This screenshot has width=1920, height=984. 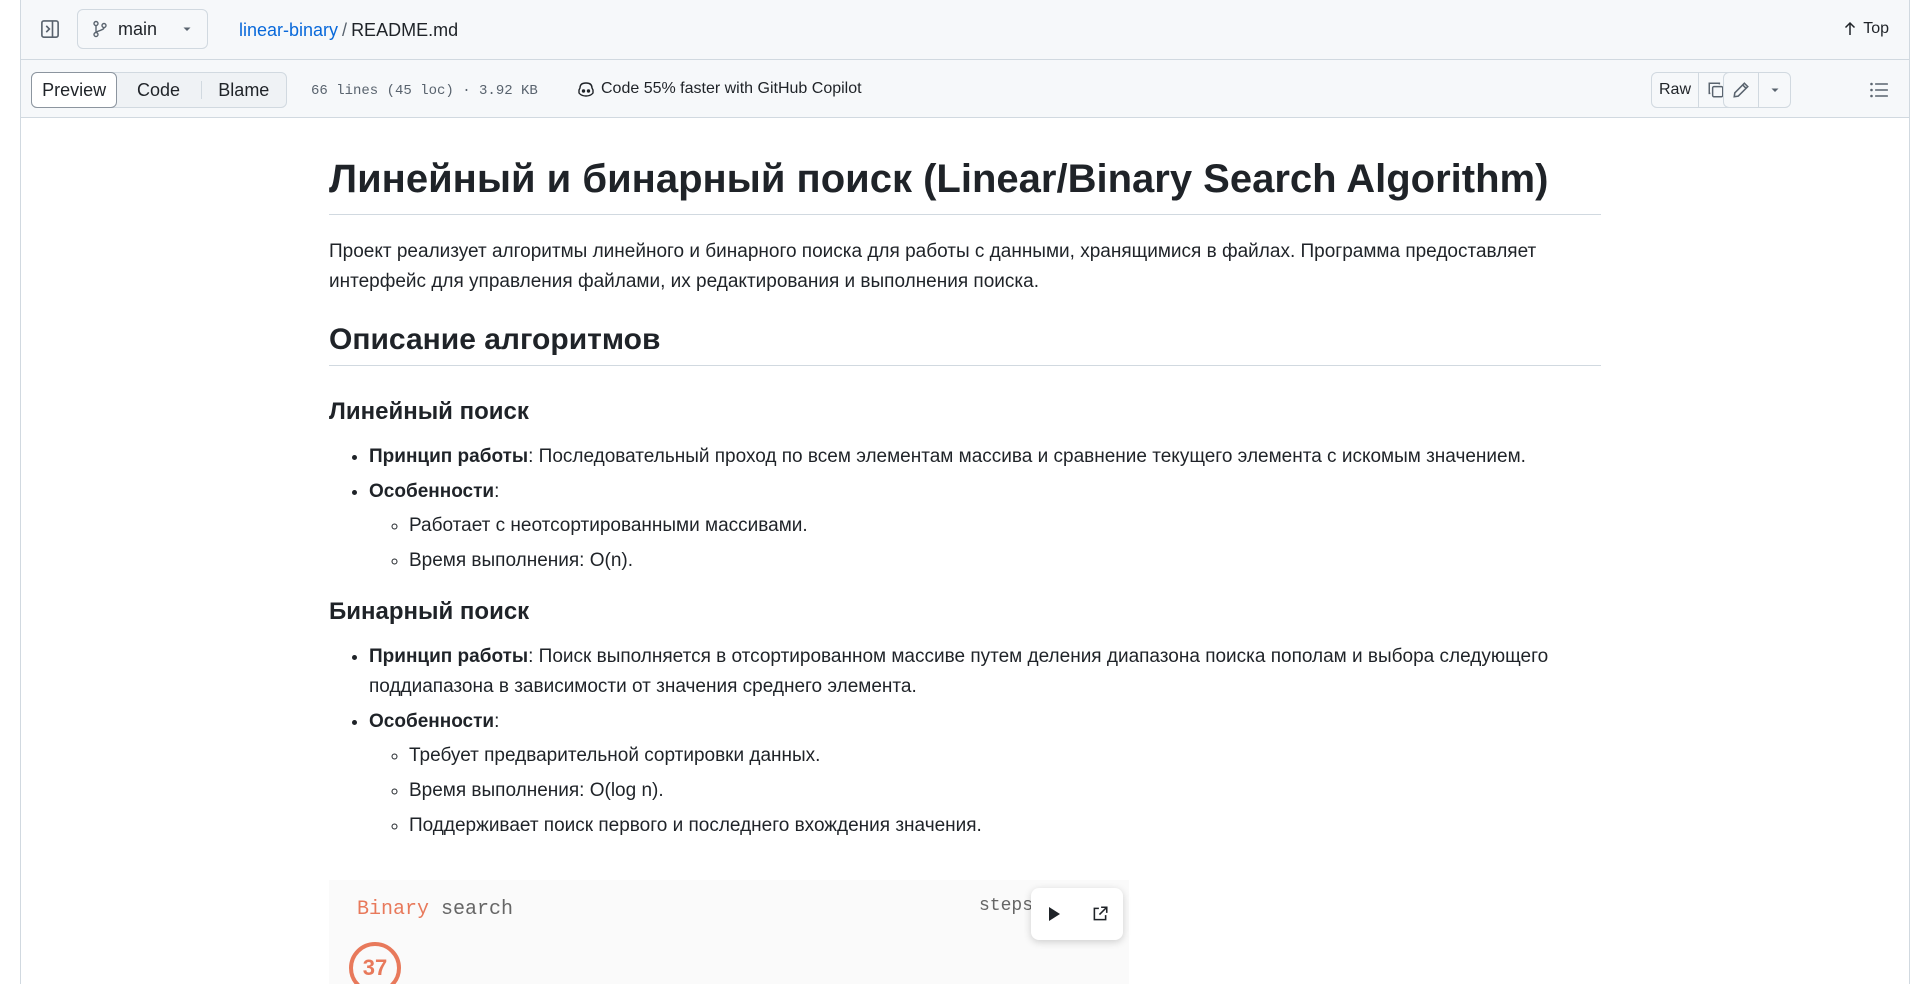 I want to click on section-heading: Описание алгоритмов, so click(x=965, y=344).